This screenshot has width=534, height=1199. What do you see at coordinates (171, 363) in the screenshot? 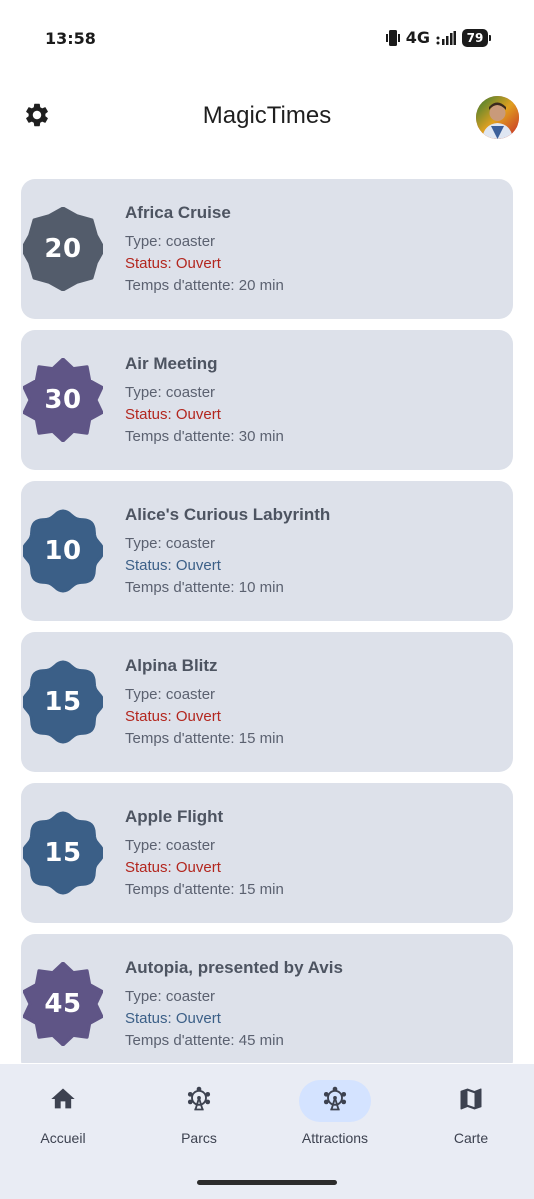
I see `attraction-name: Air Meeting` at bounding box center [171, 363].